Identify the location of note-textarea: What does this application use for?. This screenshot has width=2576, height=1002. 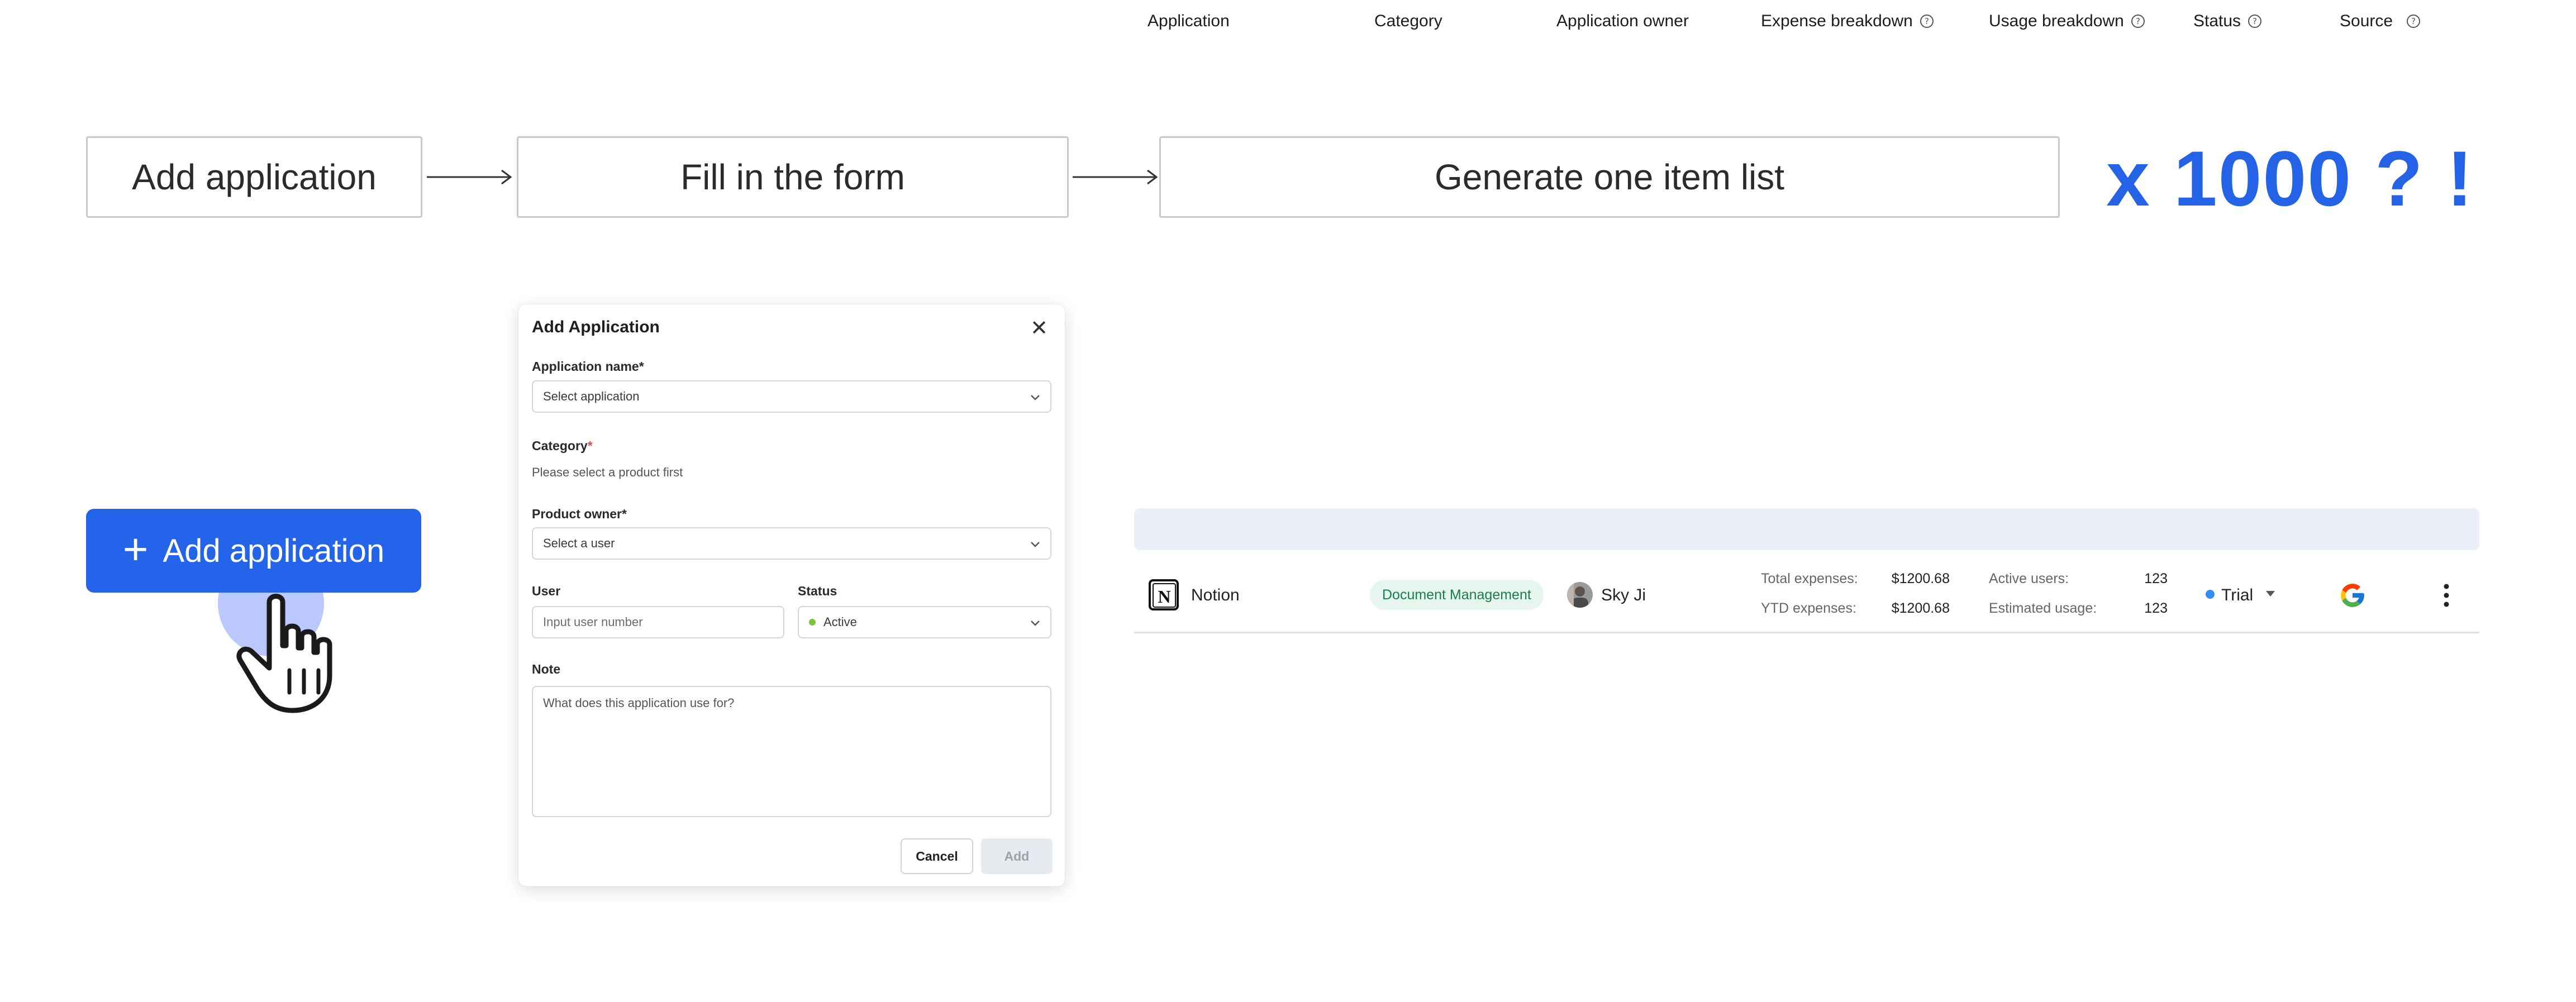
(791, 751).